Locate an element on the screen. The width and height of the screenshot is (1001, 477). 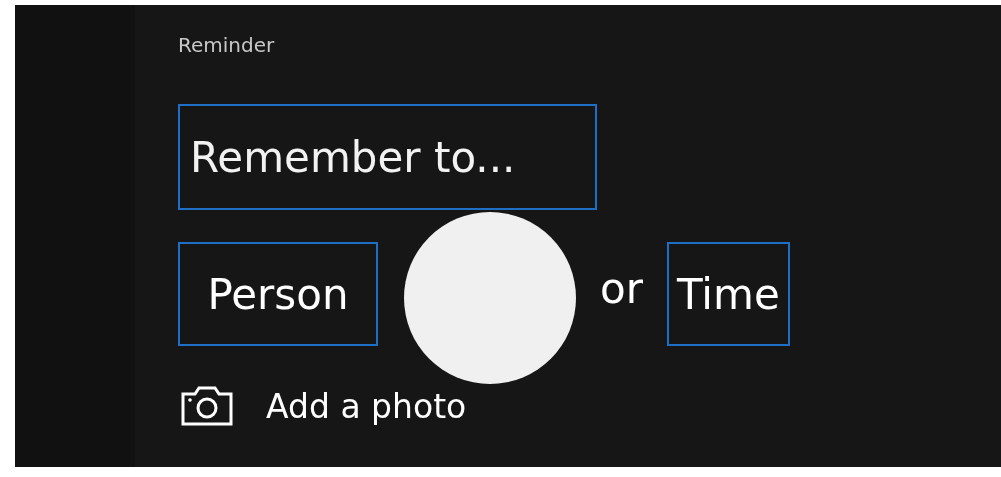
trigger-field: Time is located at coordinates (728, 294).